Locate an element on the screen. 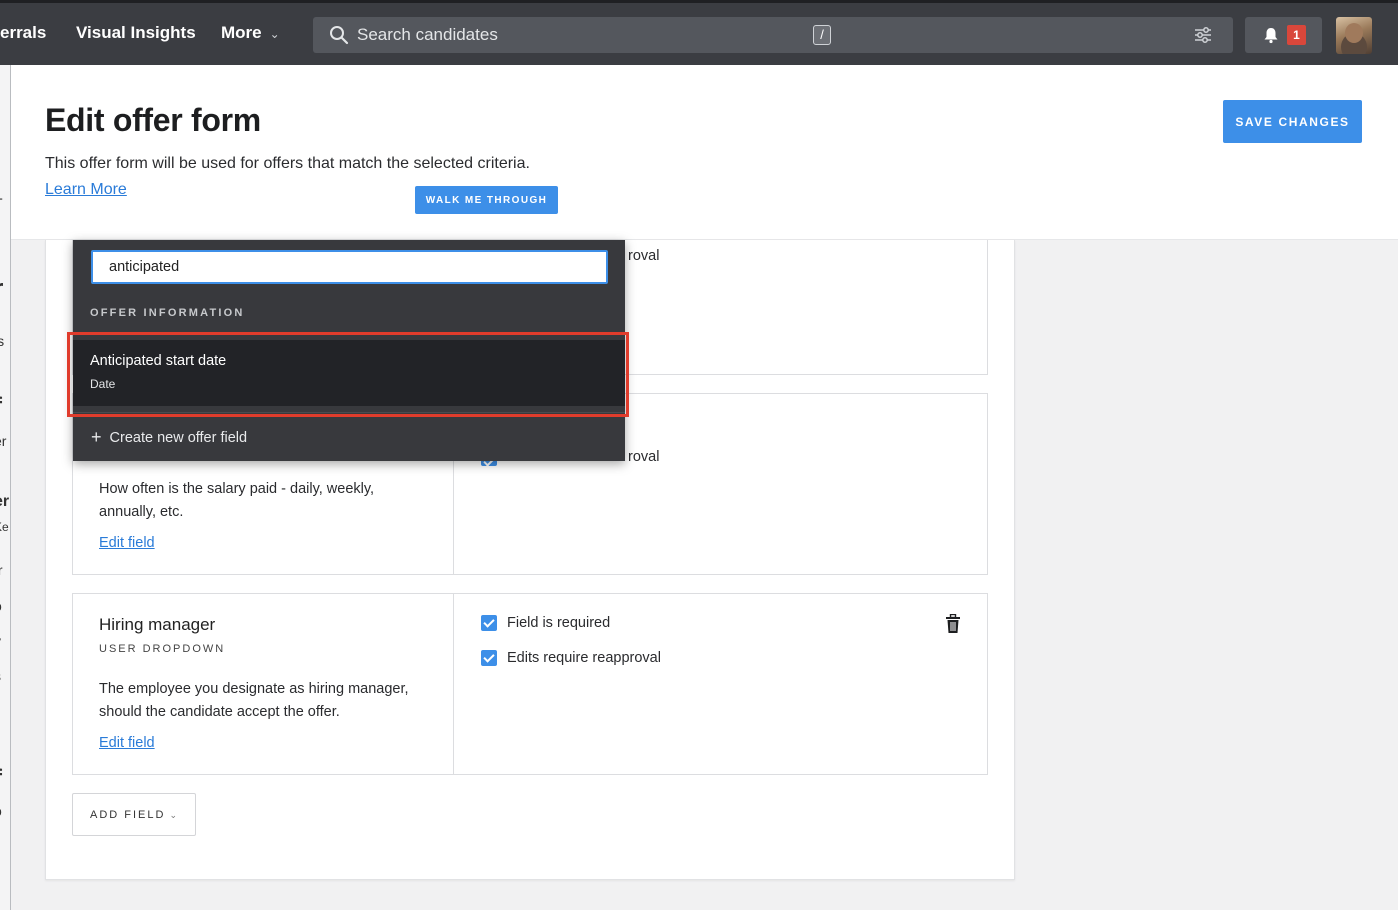 Image resolution: width=1398 pixels, height=910 pixels. nav-item-referrals: errals is located at coordinates (23, 33).